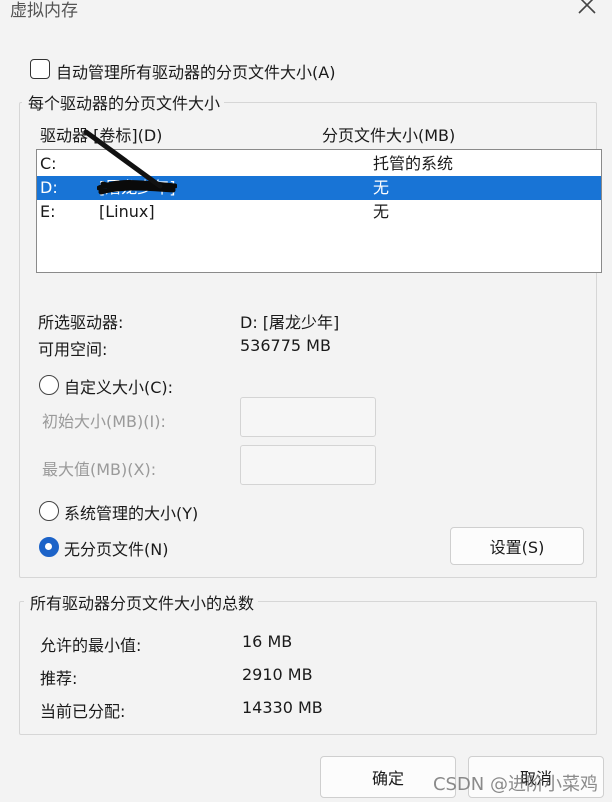  I want to click on watermark: CSDN @进阶小菜鸡, so click(515, 784).